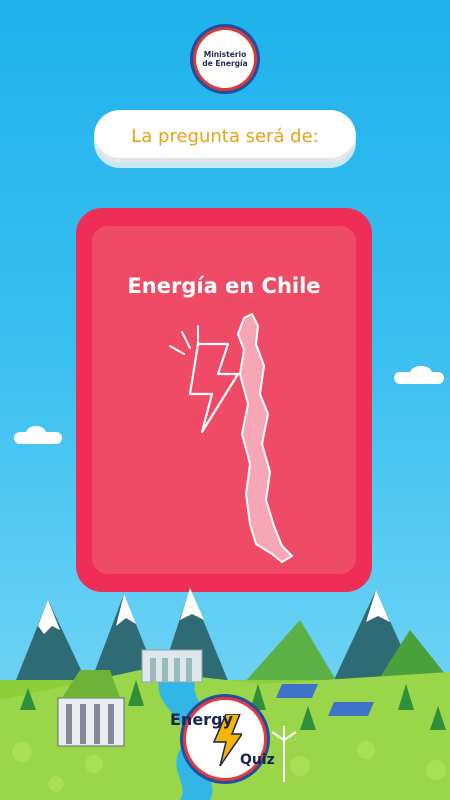 This screenshot has height=800, width=450. I want to click on category-title: Energía en Chile, so click(224, 286).